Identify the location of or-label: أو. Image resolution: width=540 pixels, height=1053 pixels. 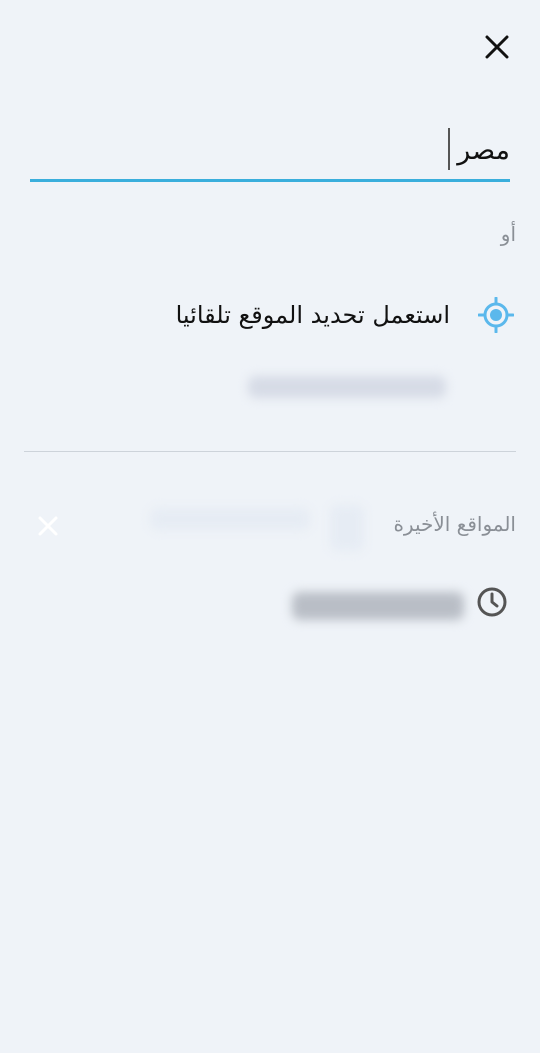
(508, 234).